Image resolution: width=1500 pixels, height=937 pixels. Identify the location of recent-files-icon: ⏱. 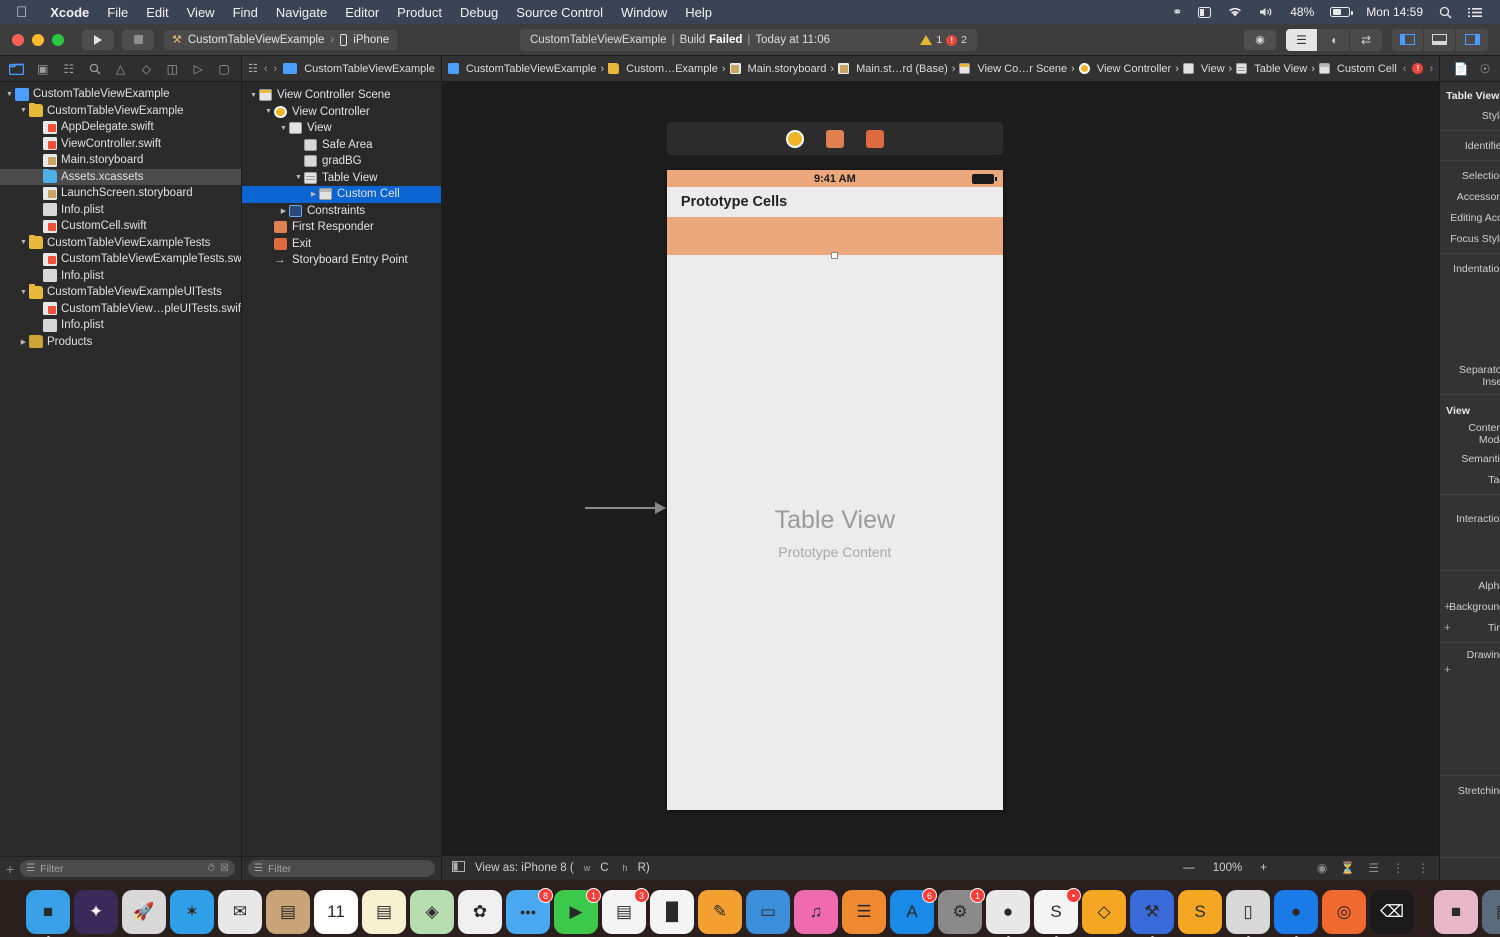
(211, 868).